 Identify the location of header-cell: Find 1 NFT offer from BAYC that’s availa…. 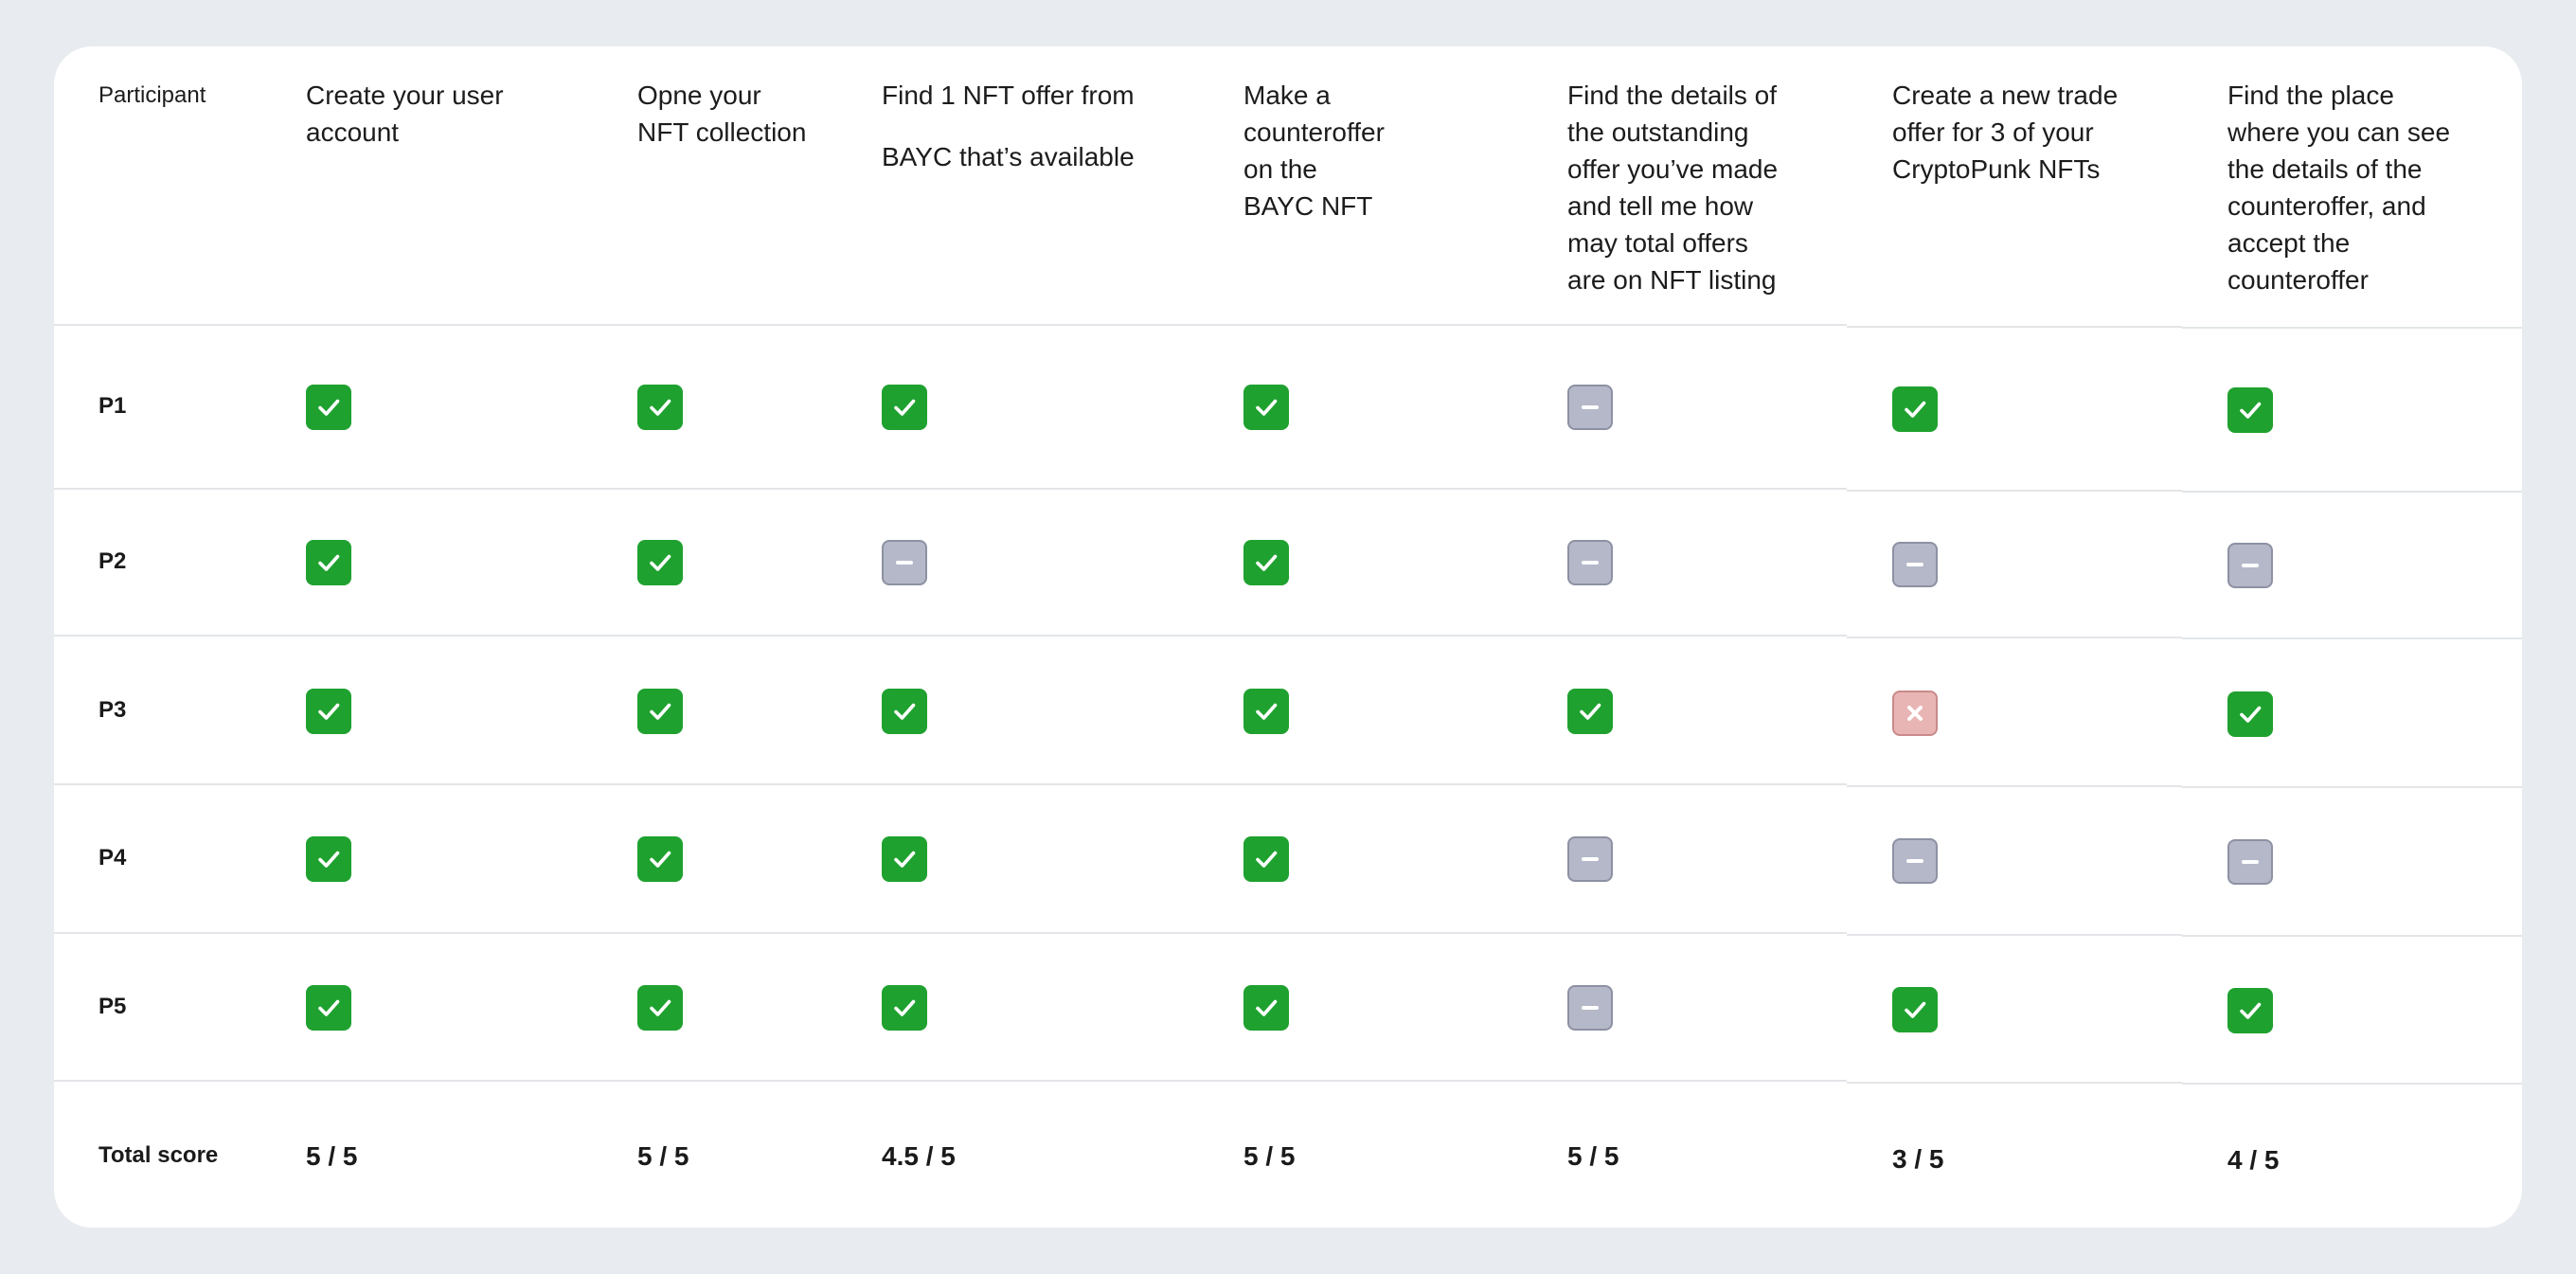
(1017, 185).